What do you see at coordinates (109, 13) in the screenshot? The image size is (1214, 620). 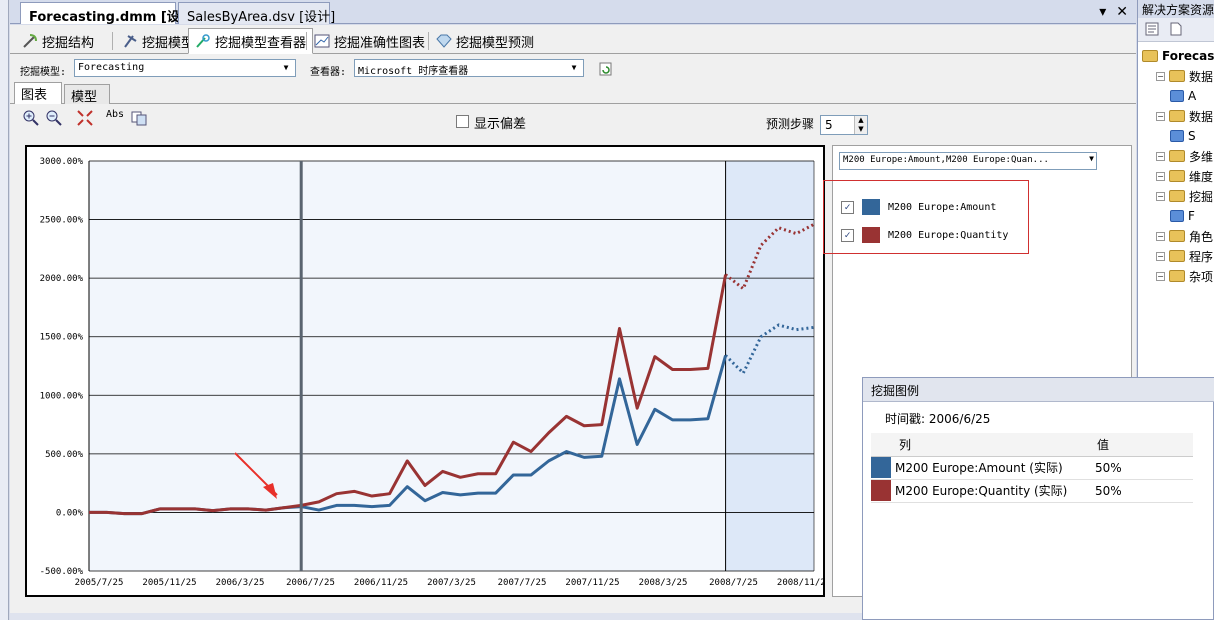 I see `doc-tab-forecasting: Forecasting.dmm [设计]` at bounding box center [109, 13].